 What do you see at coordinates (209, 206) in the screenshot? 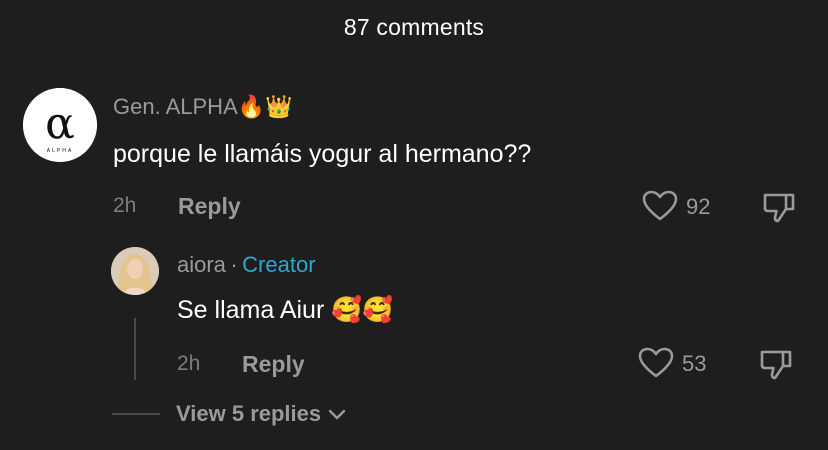
I see `reply-button: Reply` at bounding box center [209, 206].